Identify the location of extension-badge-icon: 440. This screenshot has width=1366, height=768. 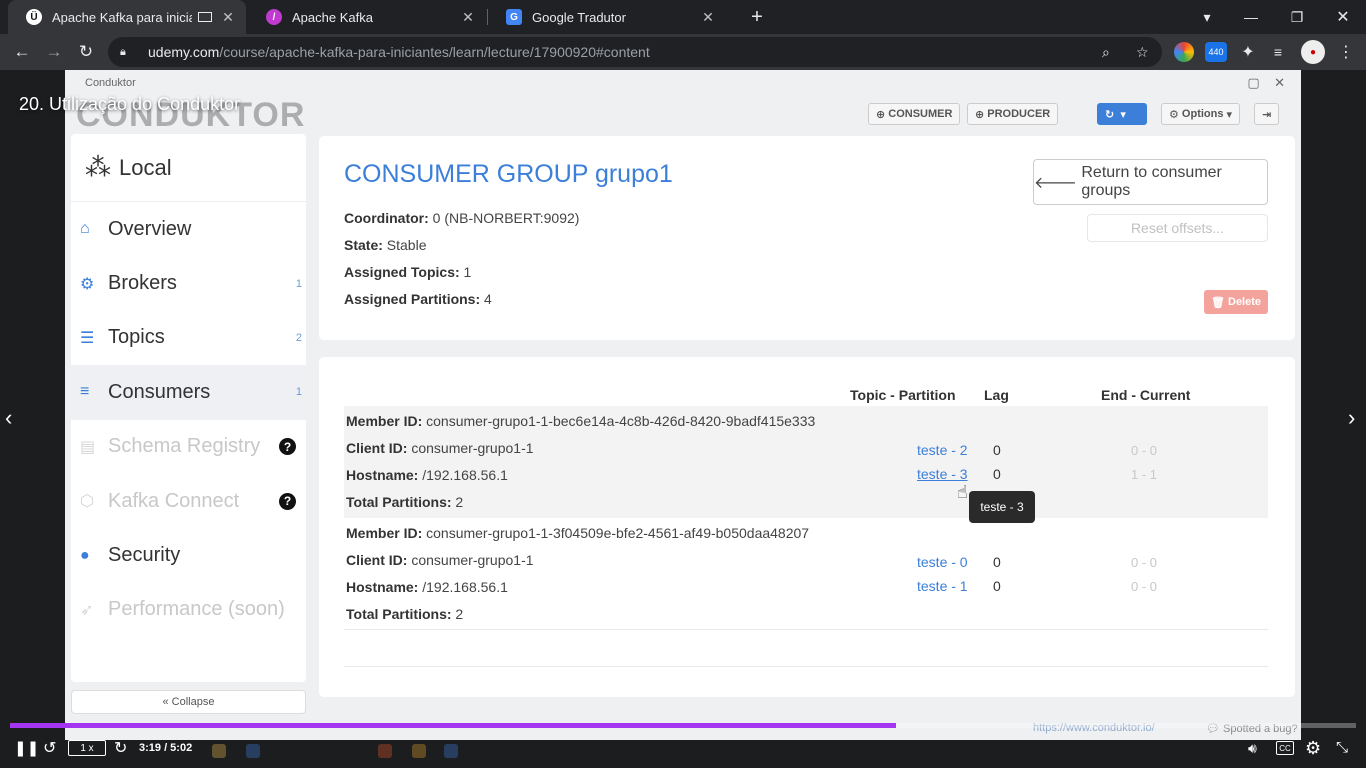
(1216, 52).